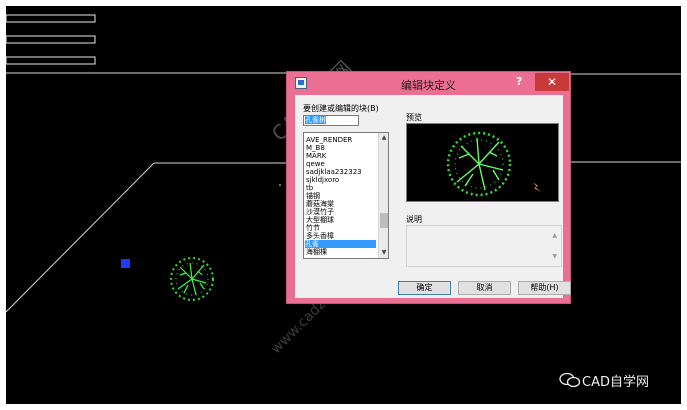 This screenshot has width=687, height=410. I want to click on wechat-icon, so click(570, 380).